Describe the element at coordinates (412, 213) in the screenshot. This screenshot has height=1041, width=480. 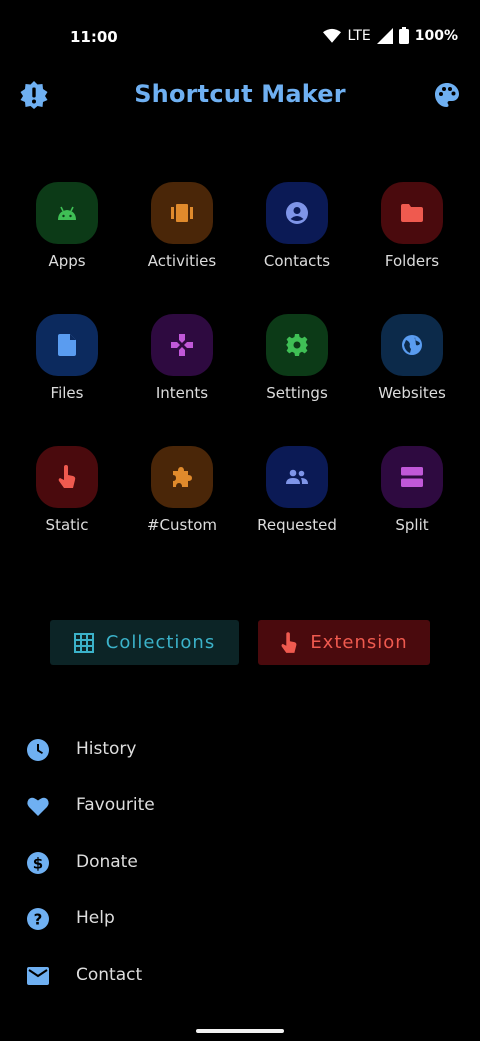
I see `folder-icon` at that location.